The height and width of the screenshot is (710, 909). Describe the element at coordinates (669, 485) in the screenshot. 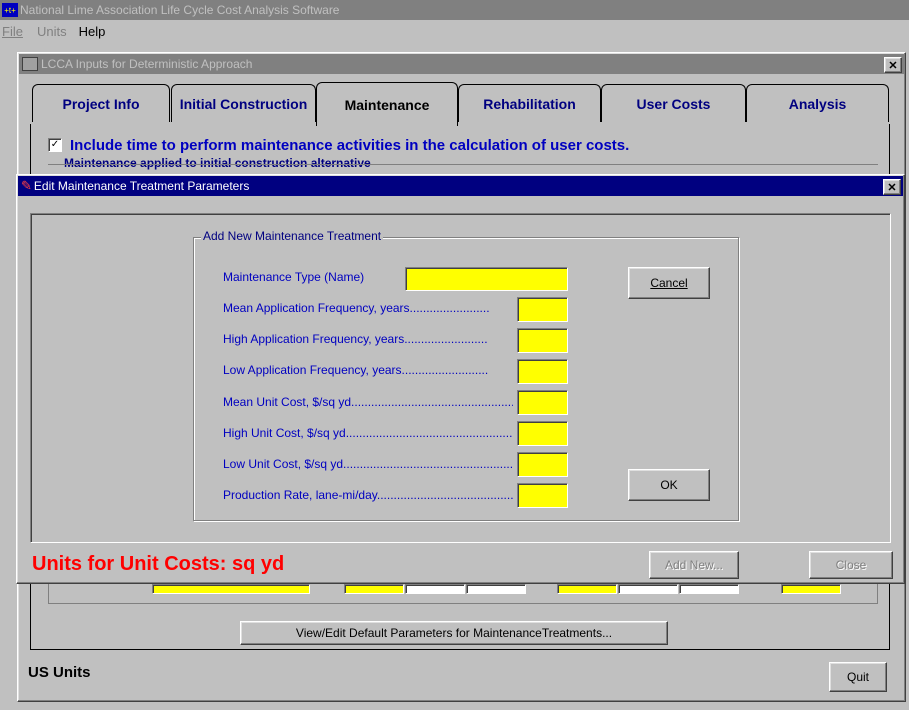

I see `ok-button: OK` at that location.